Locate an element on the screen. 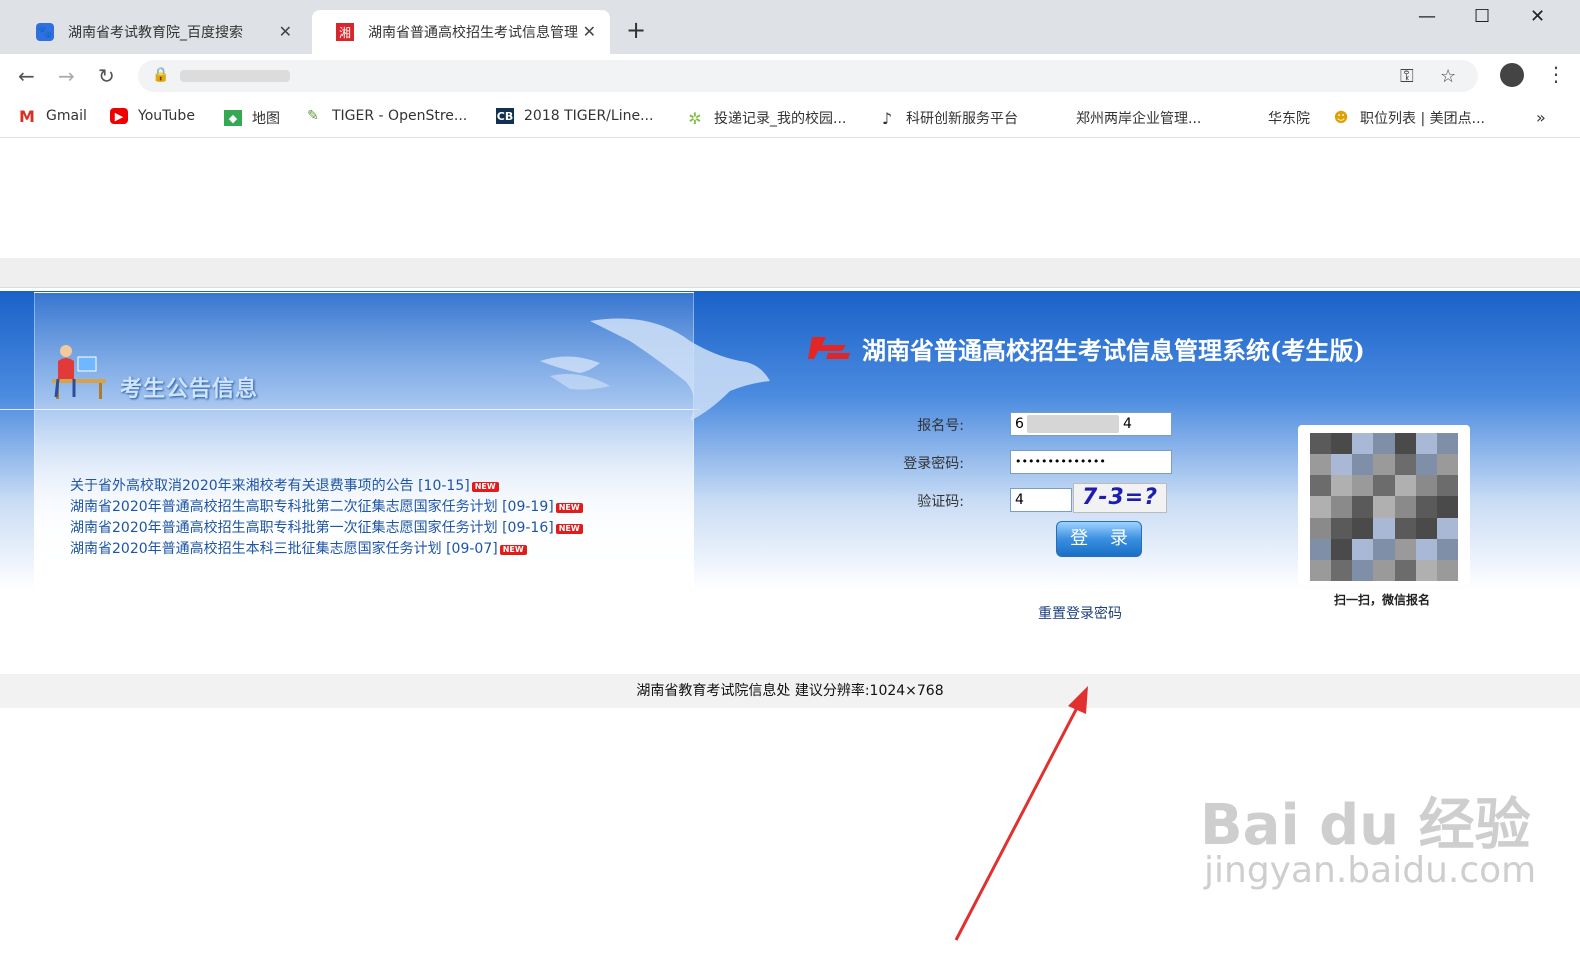 The height and width of the screenshot is (960, 1580). baidu-jingyan-watermark: Bai du 经验 is located at coordinates (1365, 825).